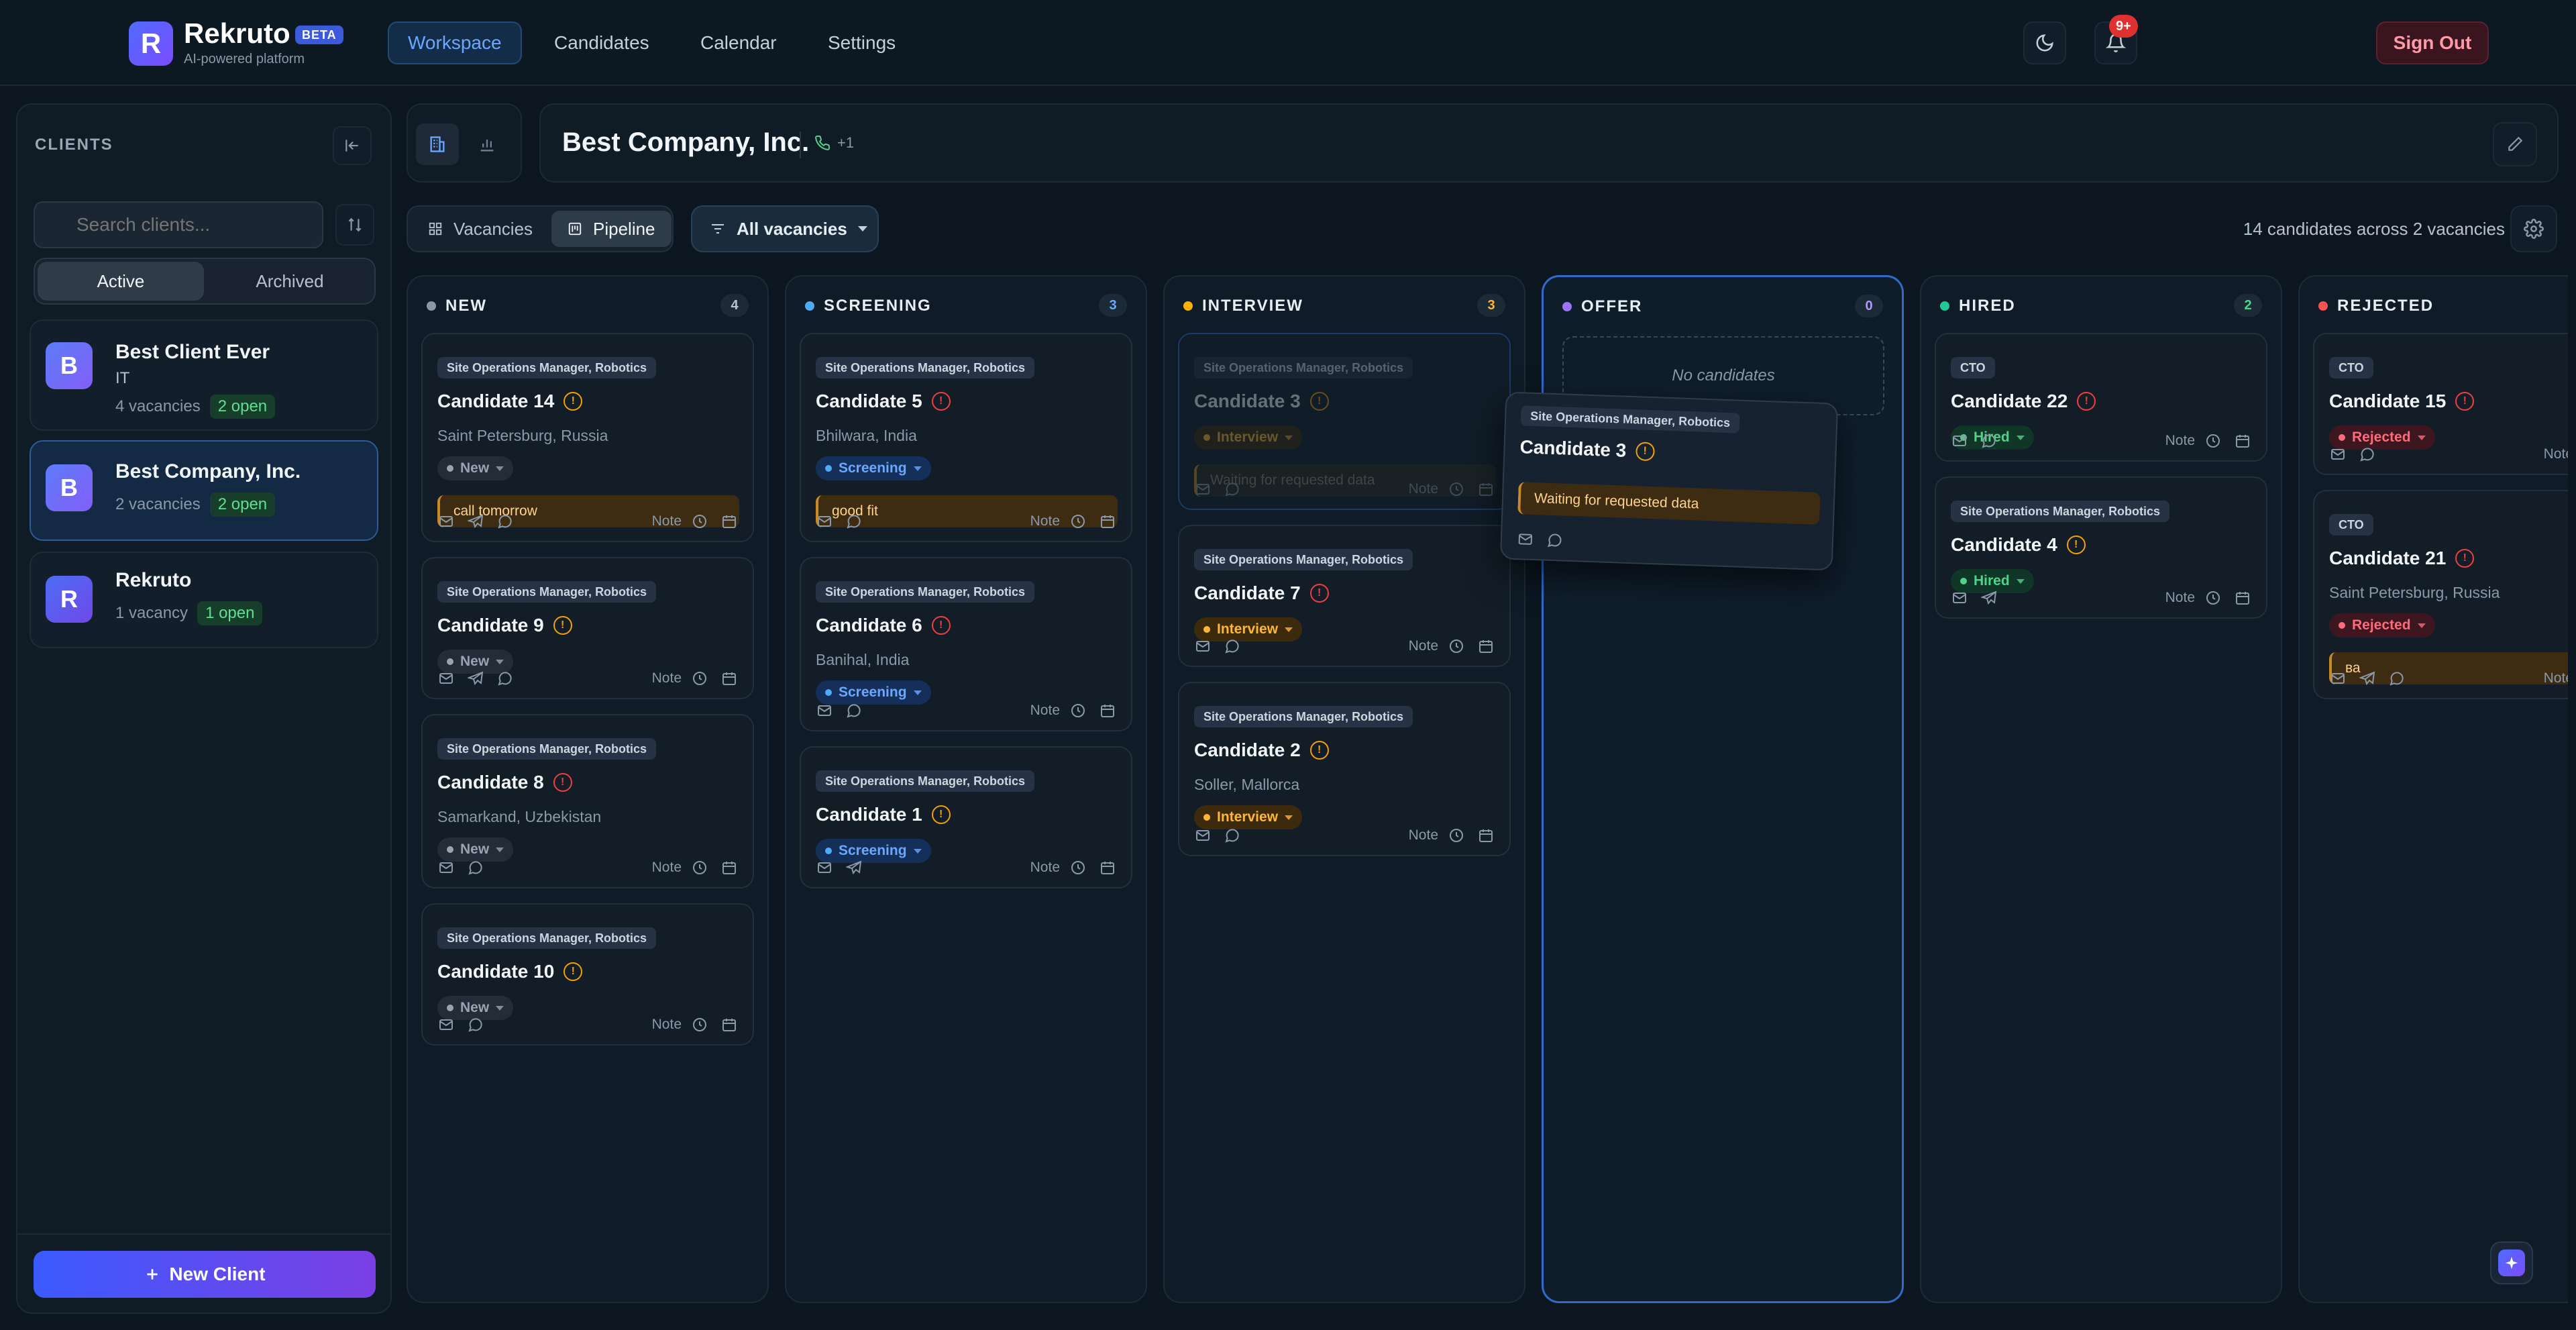 This screenshot has width=2576, height=1330. I want to click on collapse-sidebar-button, so click(352, 145).